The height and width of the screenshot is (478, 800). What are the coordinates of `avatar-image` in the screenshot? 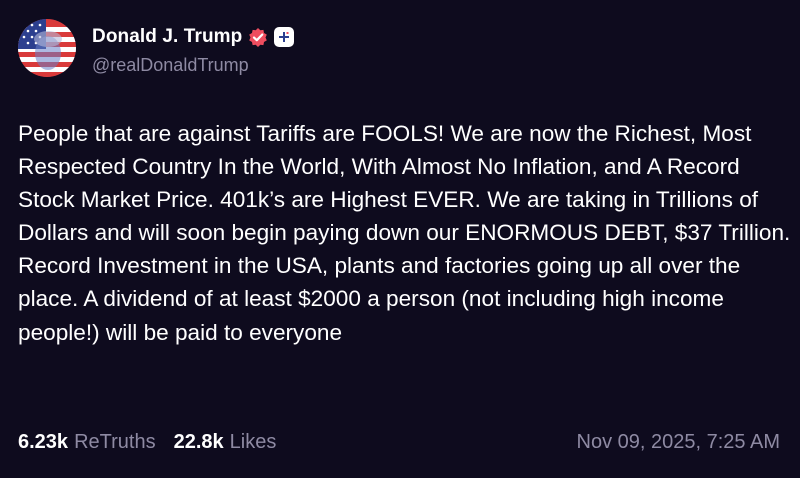 It's located at (47, 48).